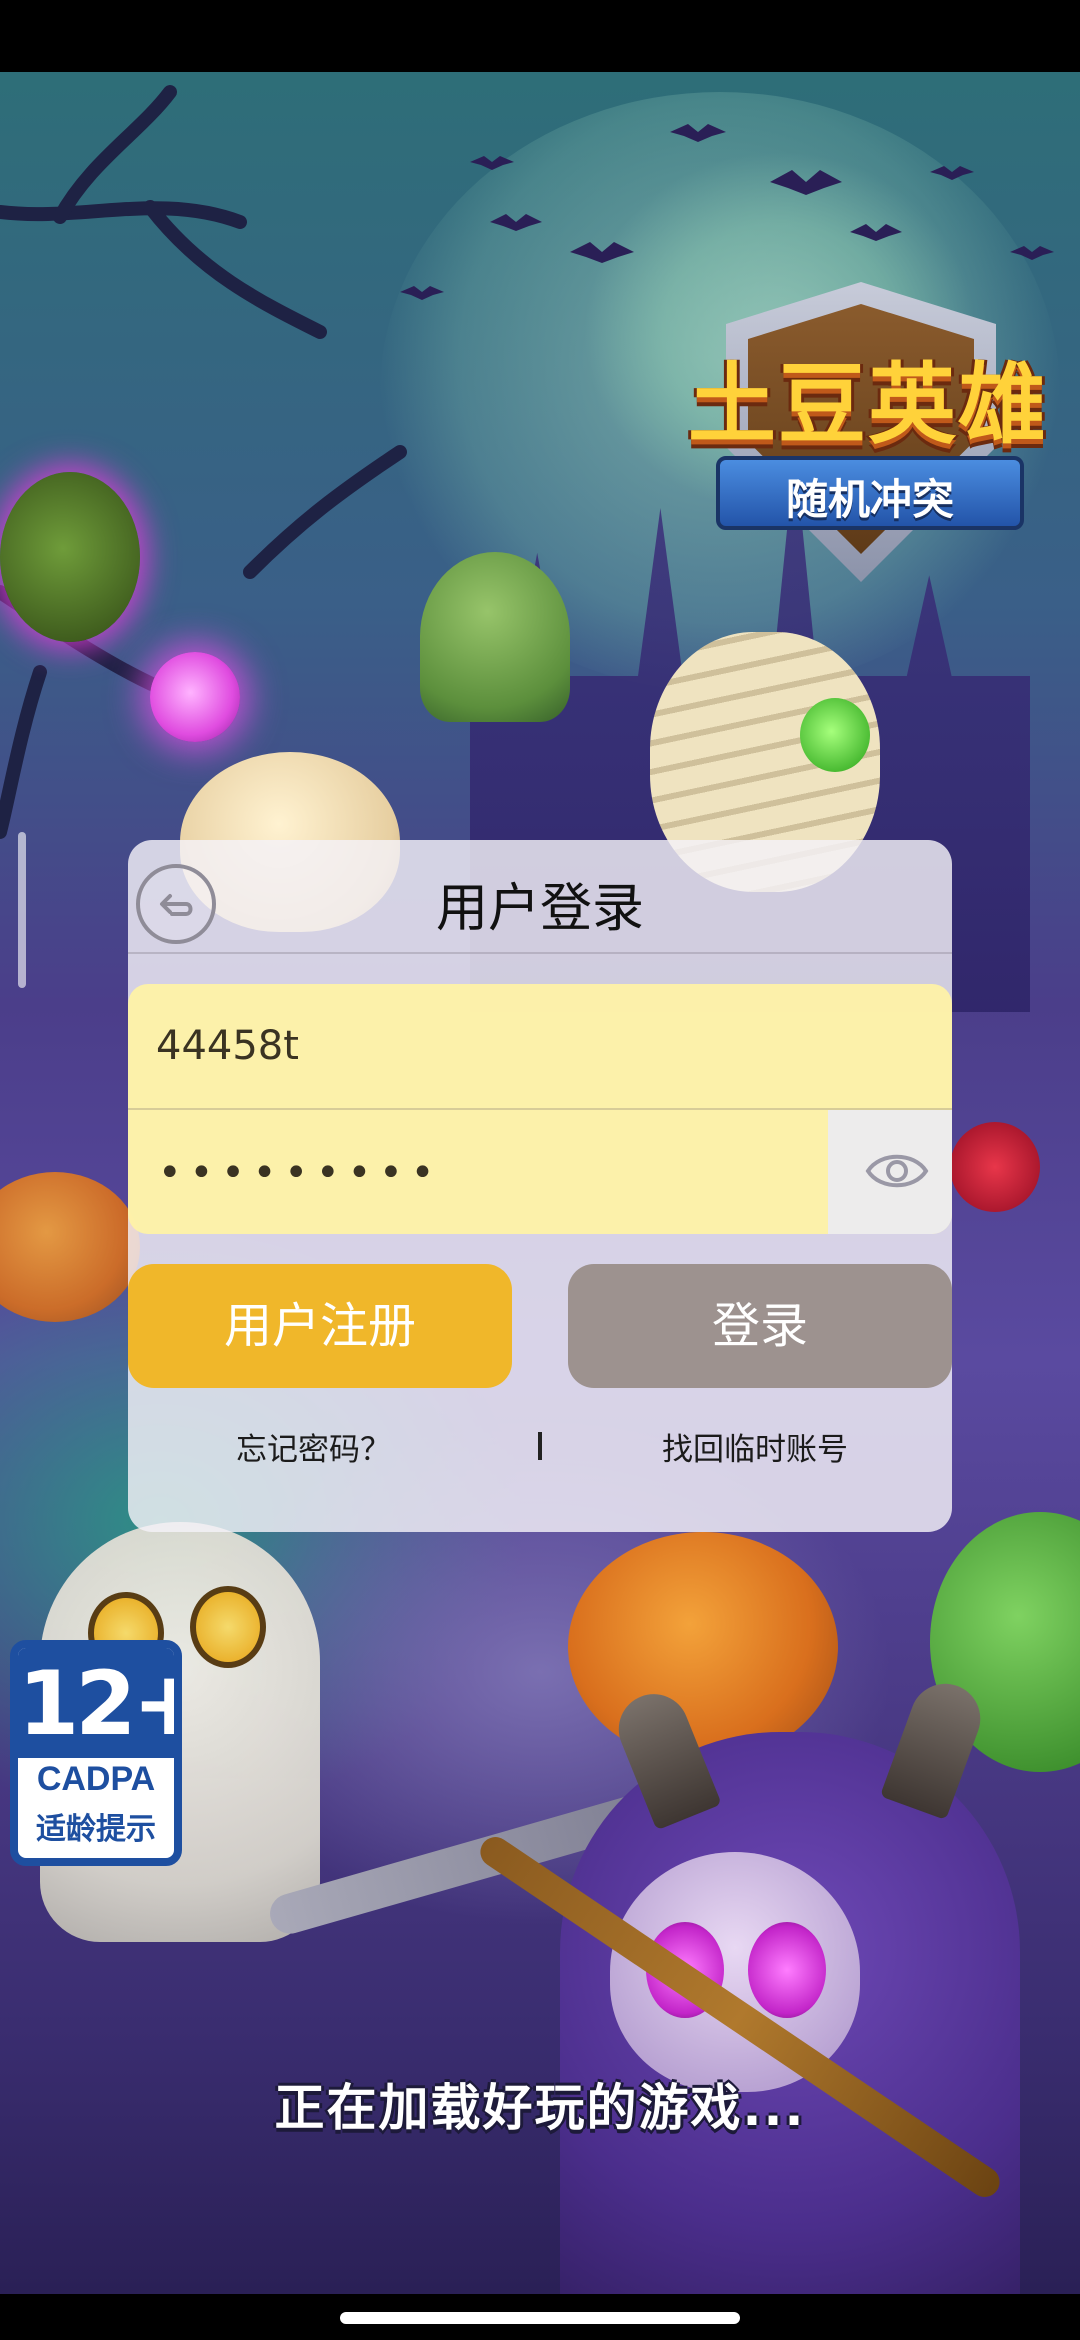 The width and height of the screenshot is (1080, 2340). Describe the element at coordinates (540, 953) in the screenshot. I see `header-divider` at that location.